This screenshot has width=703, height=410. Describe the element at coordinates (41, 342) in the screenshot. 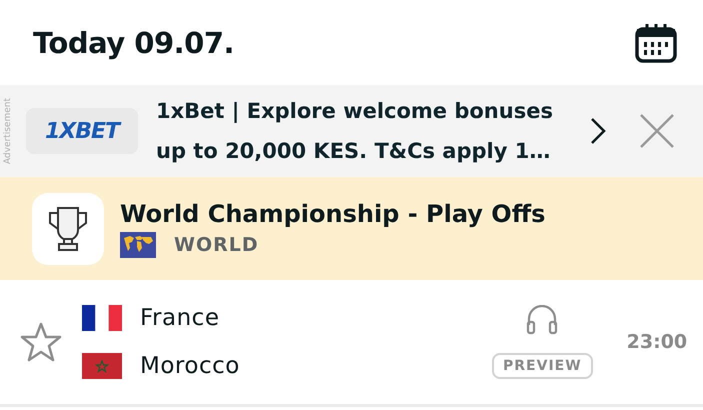

I see `favorite-star-icon` at that location.